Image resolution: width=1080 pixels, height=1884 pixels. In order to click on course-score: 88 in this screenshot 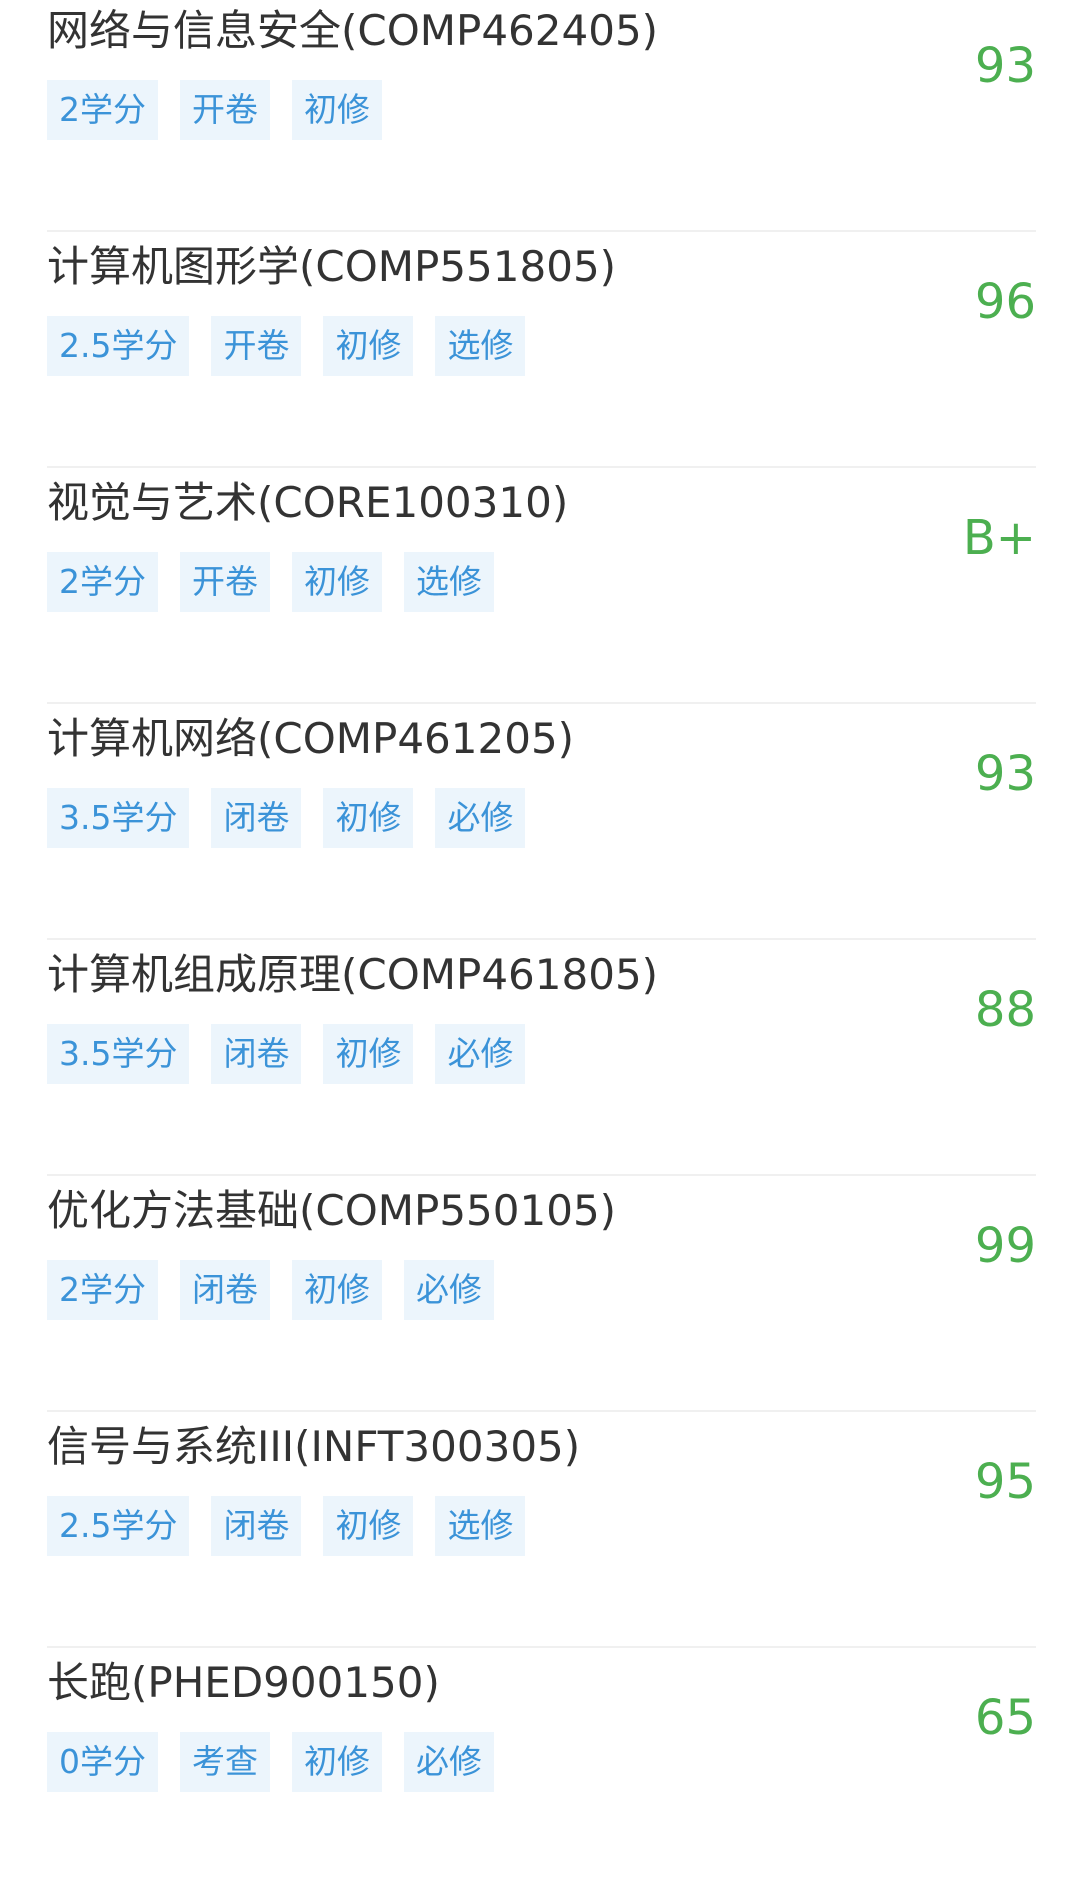, I will do `click(1005, 1010)`.